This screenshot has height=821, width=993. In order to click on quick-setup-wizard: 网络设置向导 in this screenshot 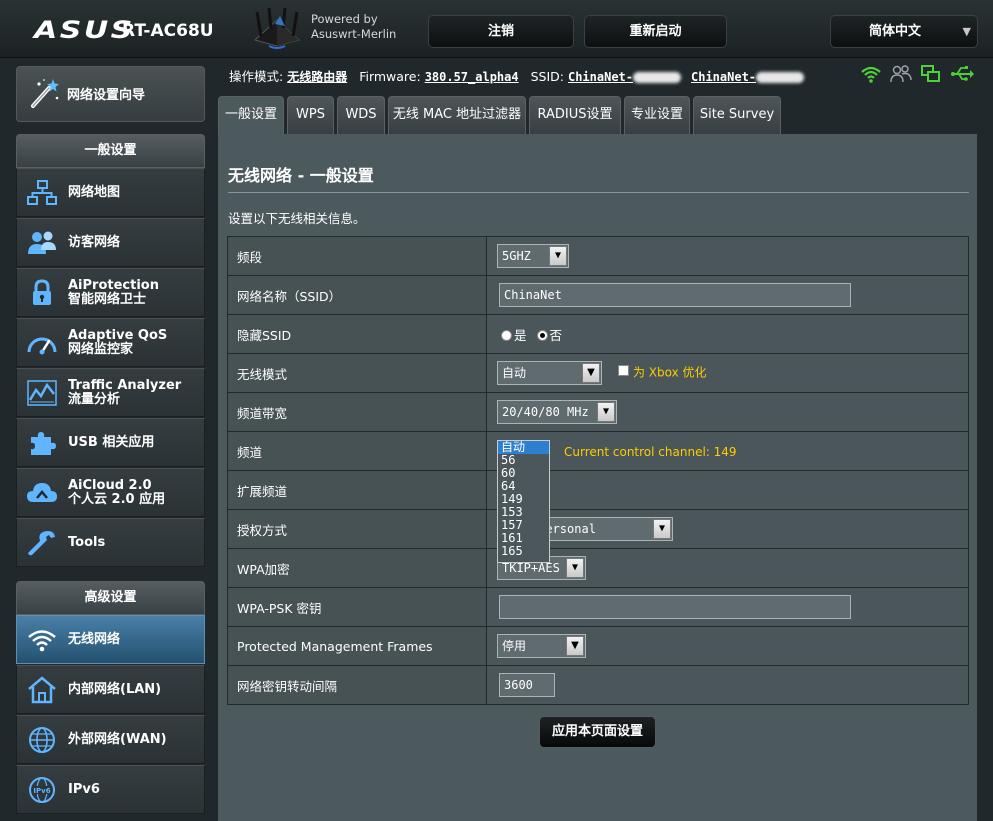, I will do `click(110, 94)`.